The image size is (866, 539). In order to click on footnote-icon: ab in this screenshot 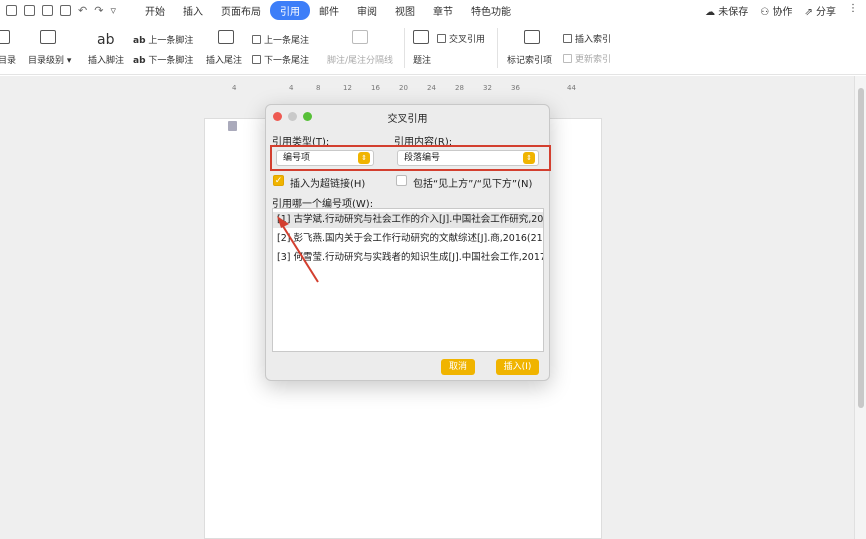, I will do `click(105, 40)`.